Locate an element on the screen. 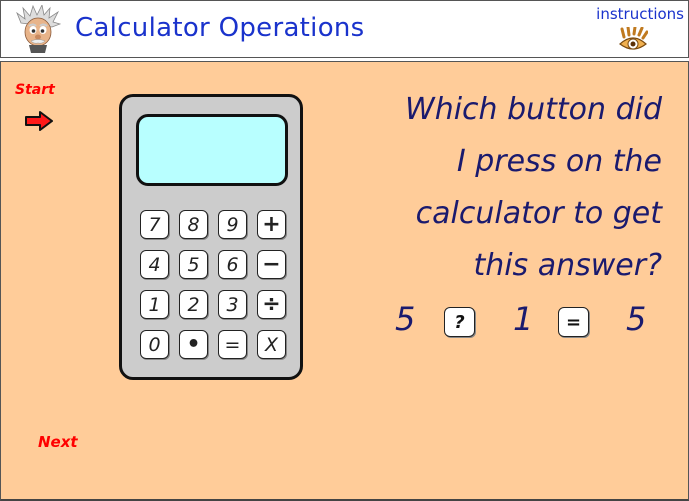  unknown-operator-key: ? is located at coordinates (459, 322).